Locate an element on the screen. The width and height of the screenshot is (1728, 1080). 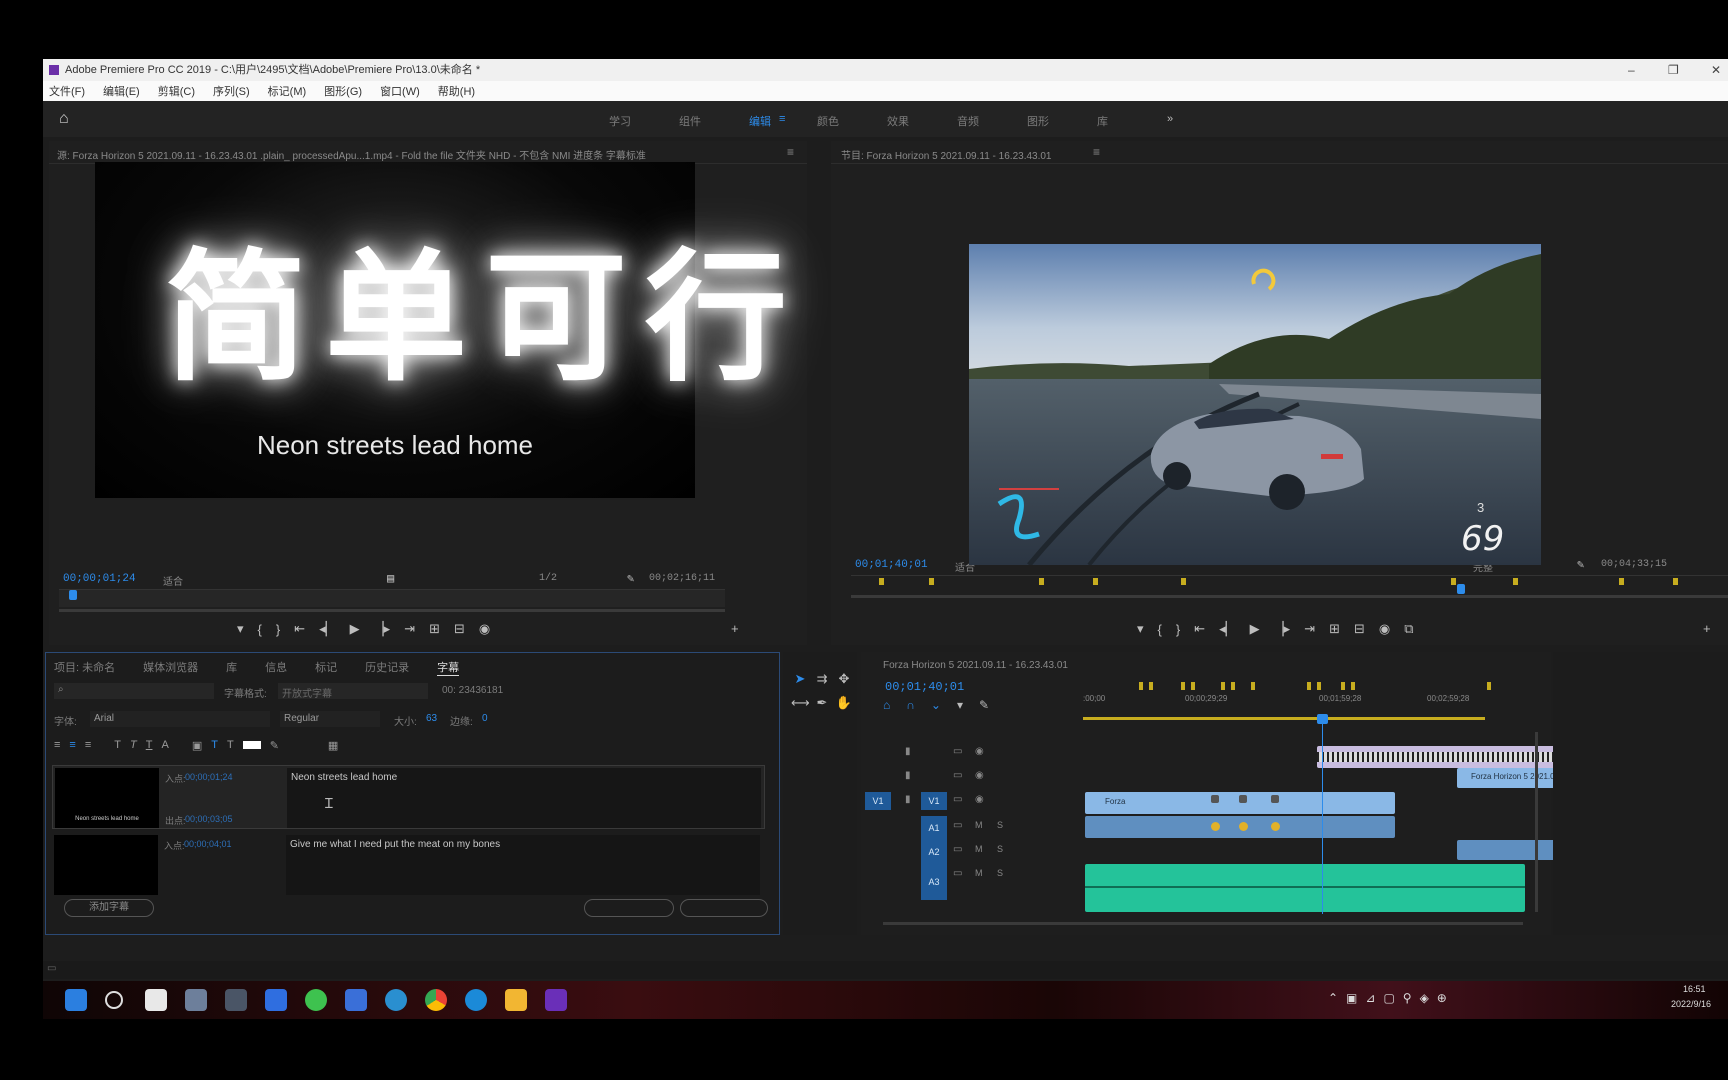
workspace-graphics: 图形 is located at coordinates (1038, 121).